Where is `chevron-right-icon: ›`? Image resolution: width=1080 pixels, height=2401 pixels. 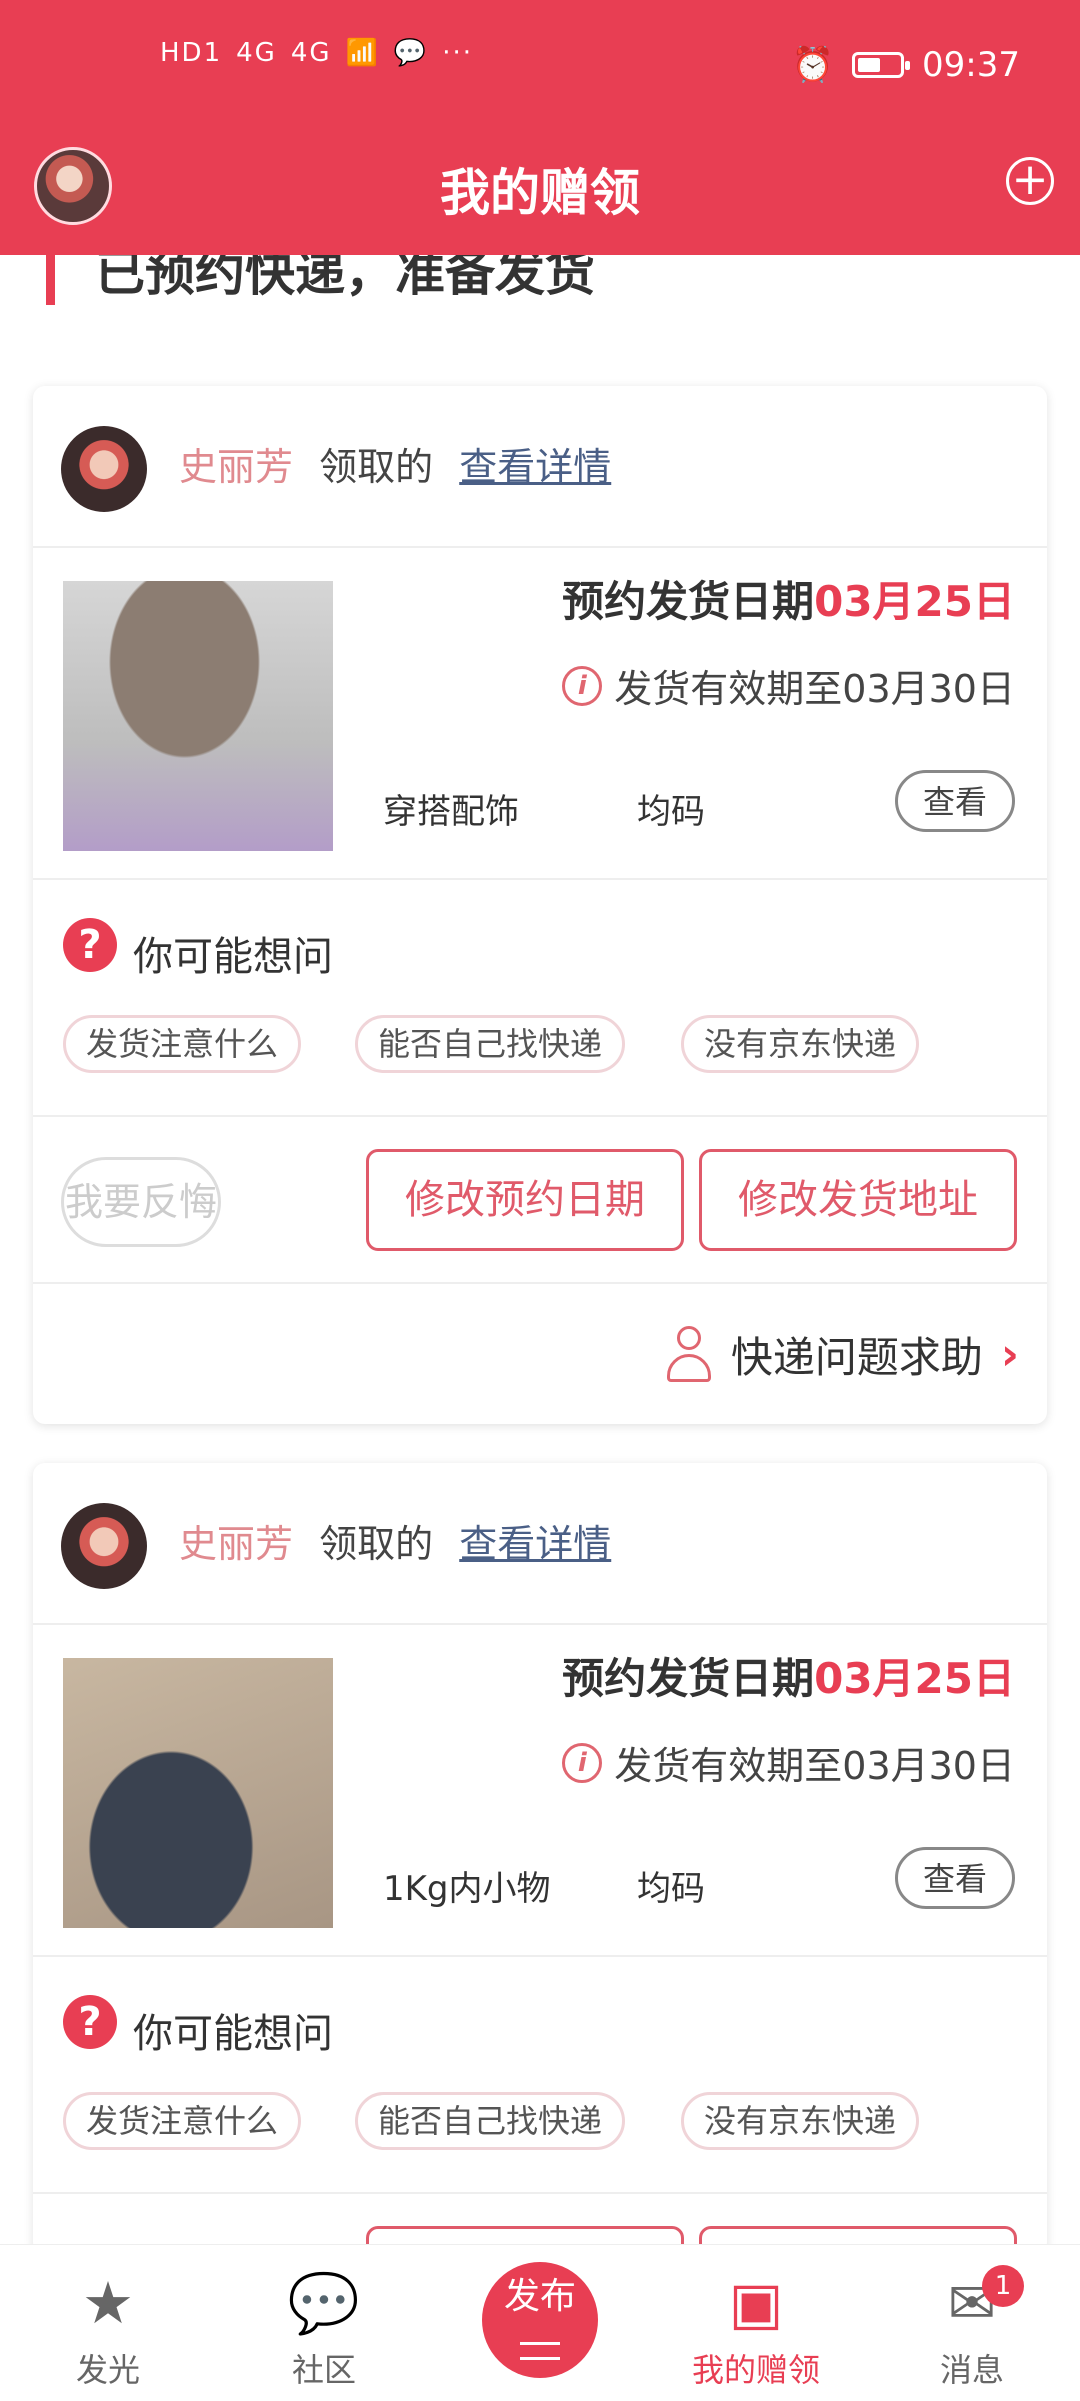
chevron-right-icon: › is located at coordinates (1009, 1354).